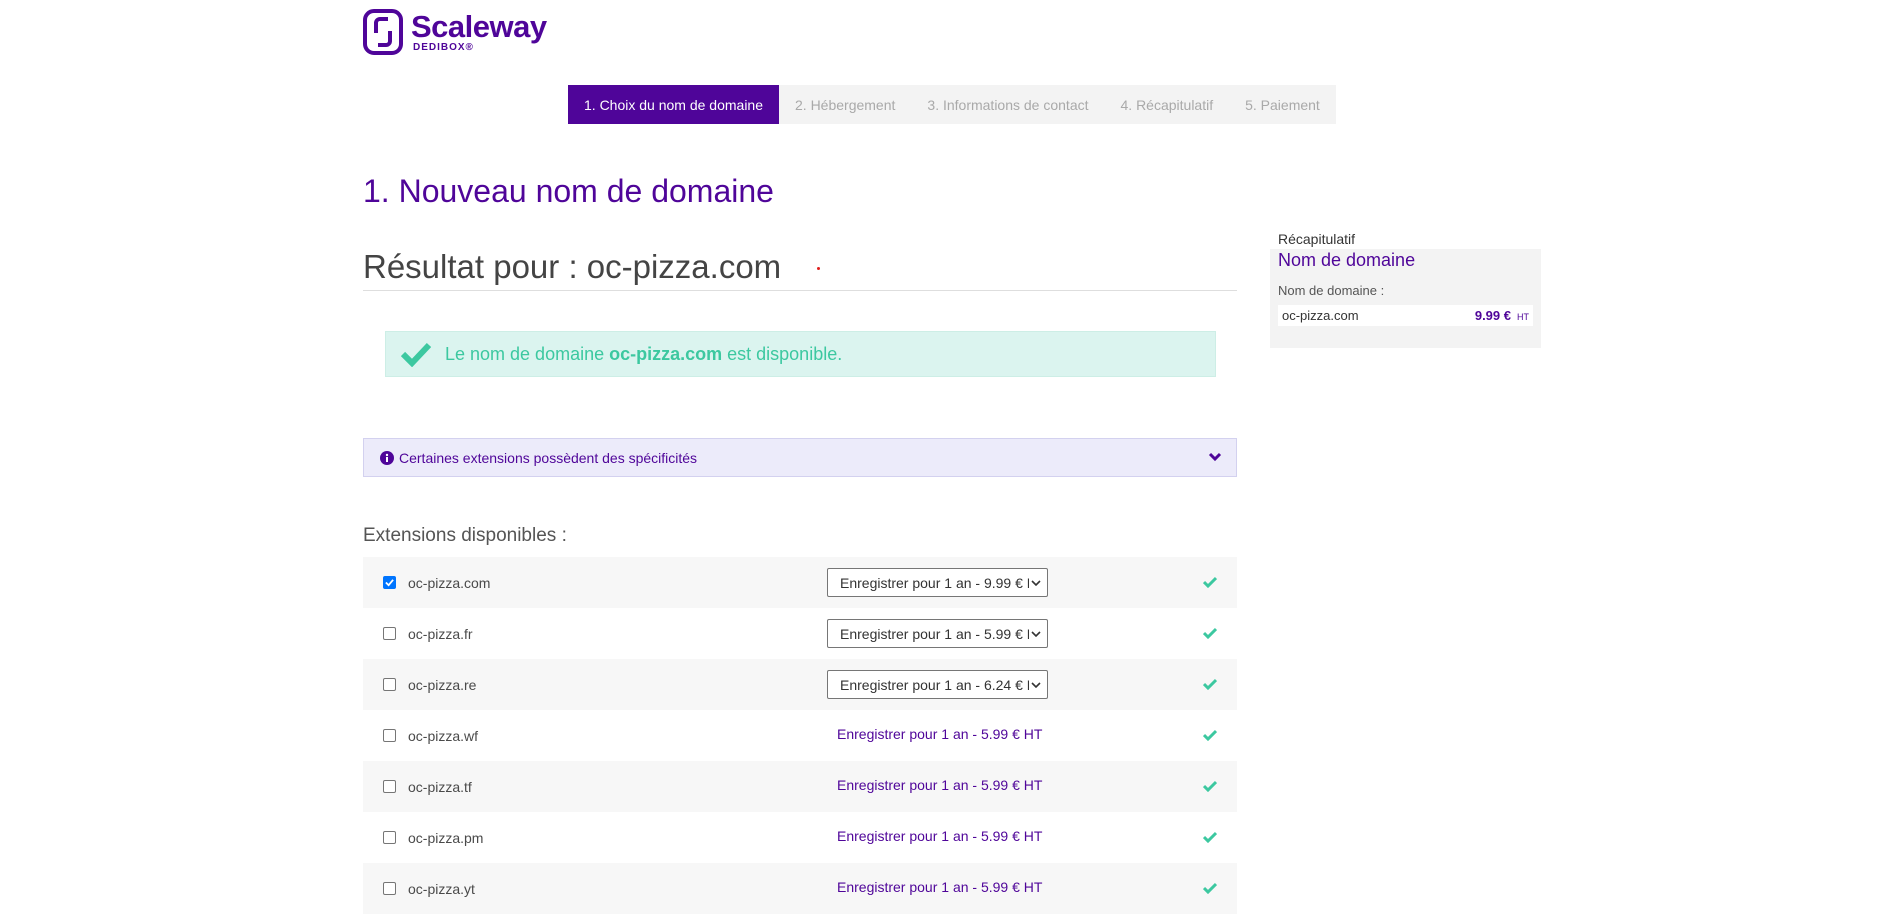 This screenshot has height=914, width=1877. What do you see at coordinates (666, 353) in the screenshot?
I see `alert-domain: oc-pizza.com` at bounding box center [666, 353].